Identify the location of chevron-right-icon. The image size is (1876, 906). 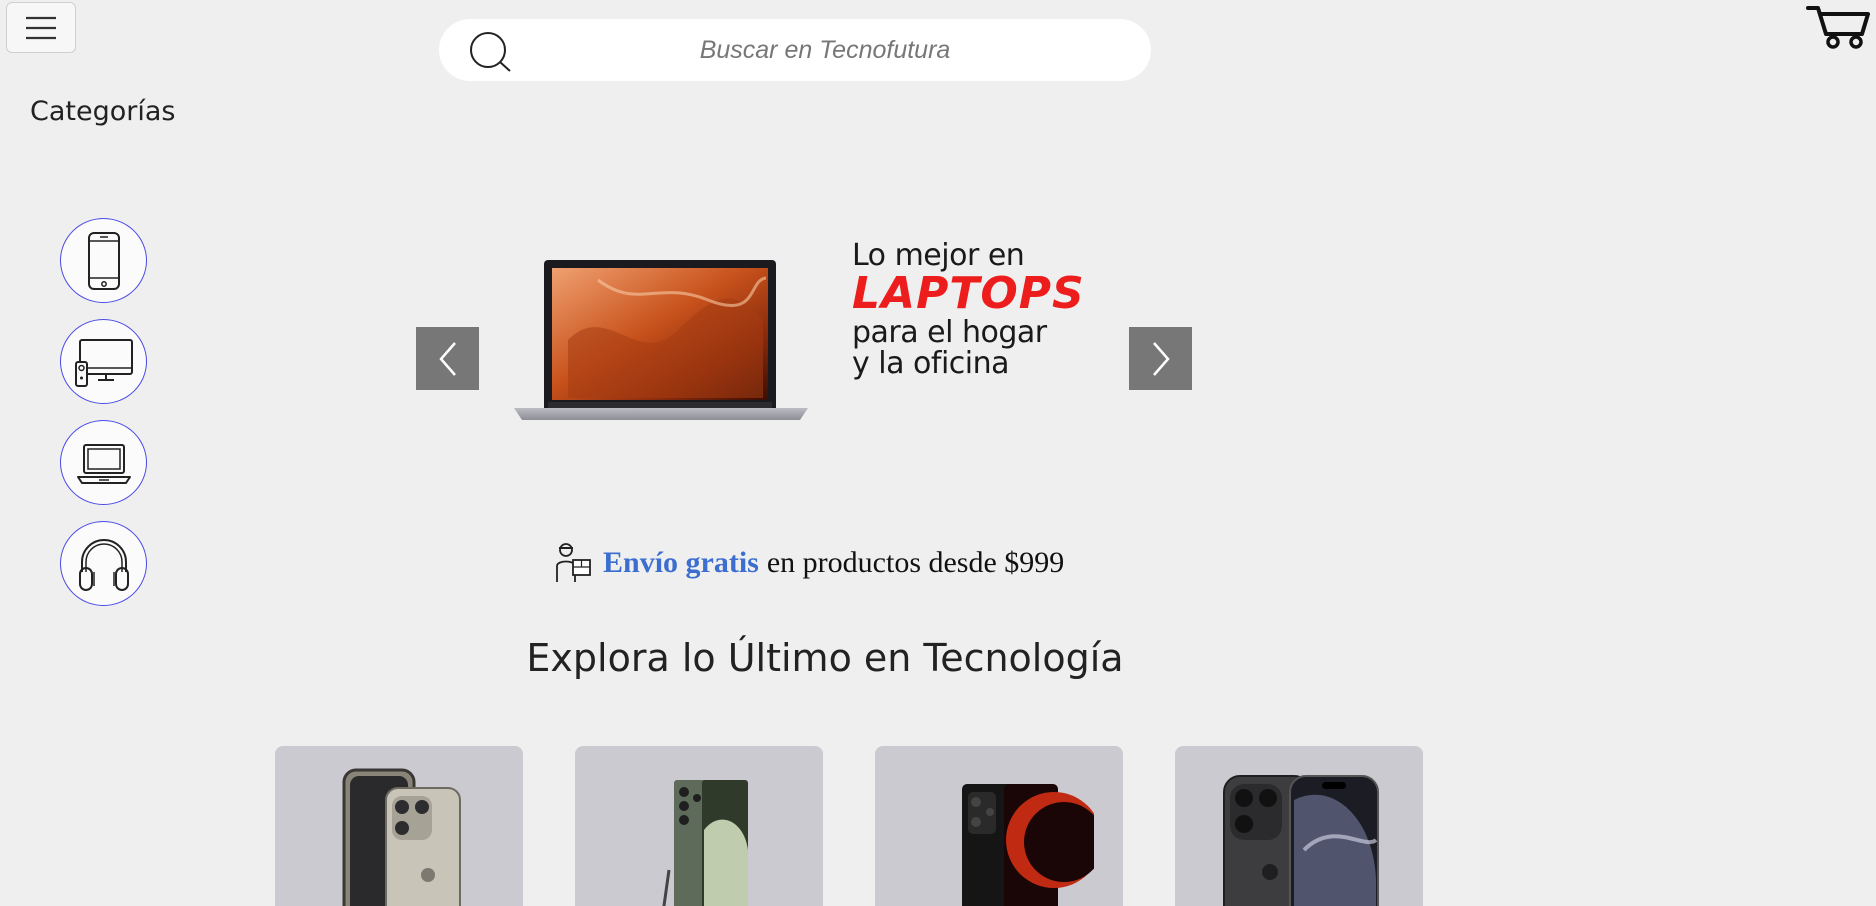
(1161, 358).